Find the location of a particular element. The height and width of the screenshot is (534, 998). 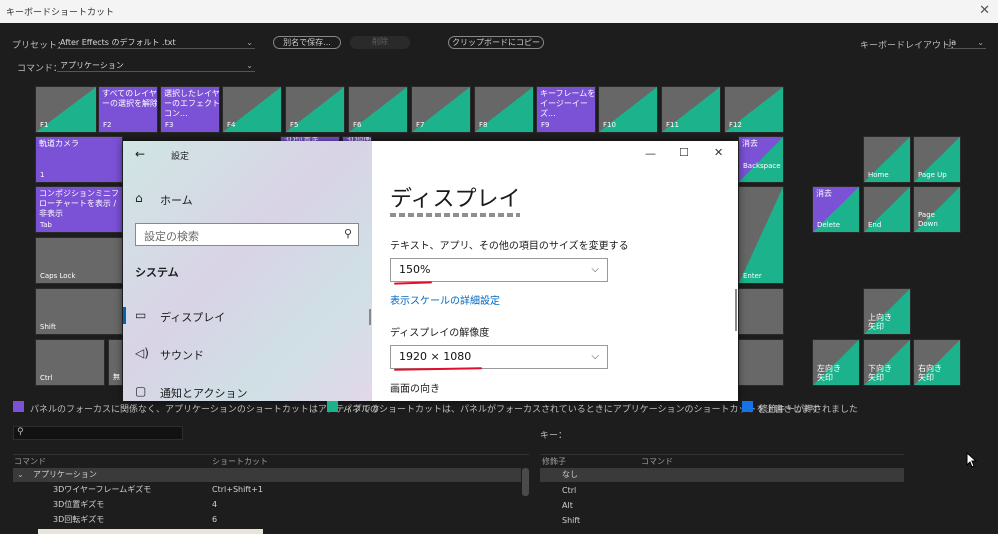

maximize-icon: ☐ is located at coordinates (684, 152).